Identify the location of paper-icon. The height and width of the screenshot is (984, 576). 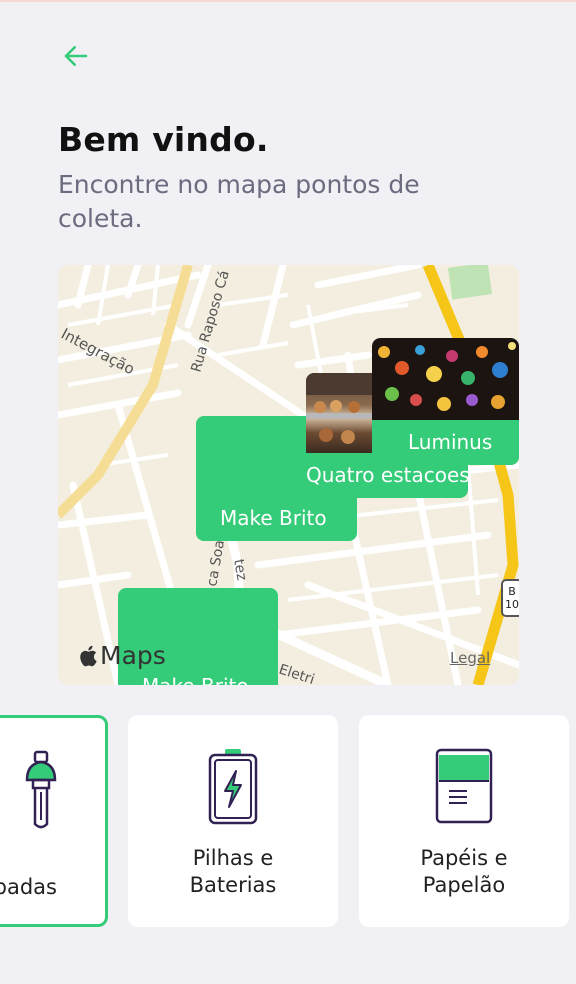
(464, 786).